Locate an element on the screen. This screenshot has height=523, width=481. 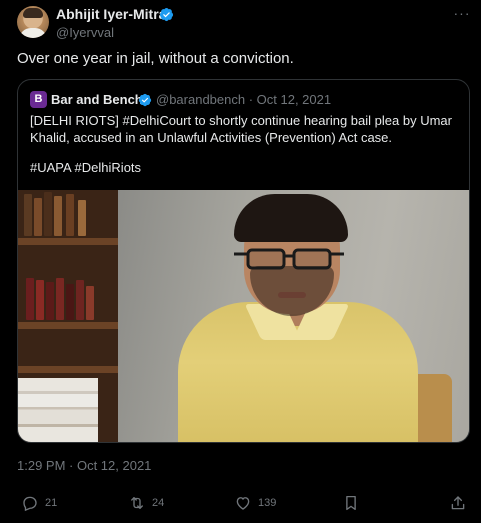
photo-papers is located at coordinates (58, 410).